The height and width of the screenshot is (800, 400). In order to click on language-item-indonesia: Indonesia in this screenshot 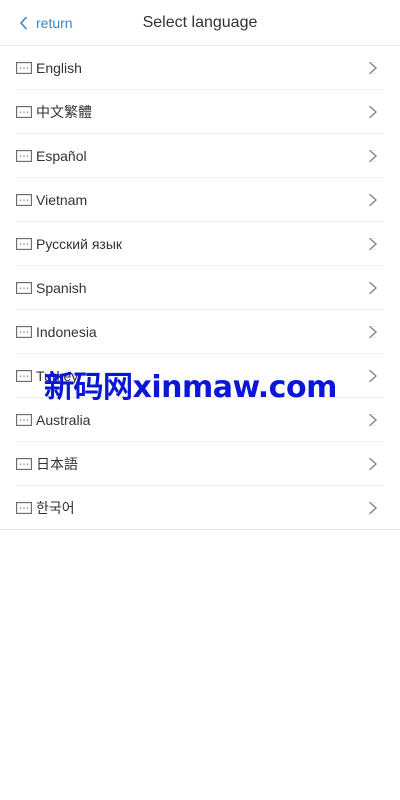, I will do `click(200, 332)`.